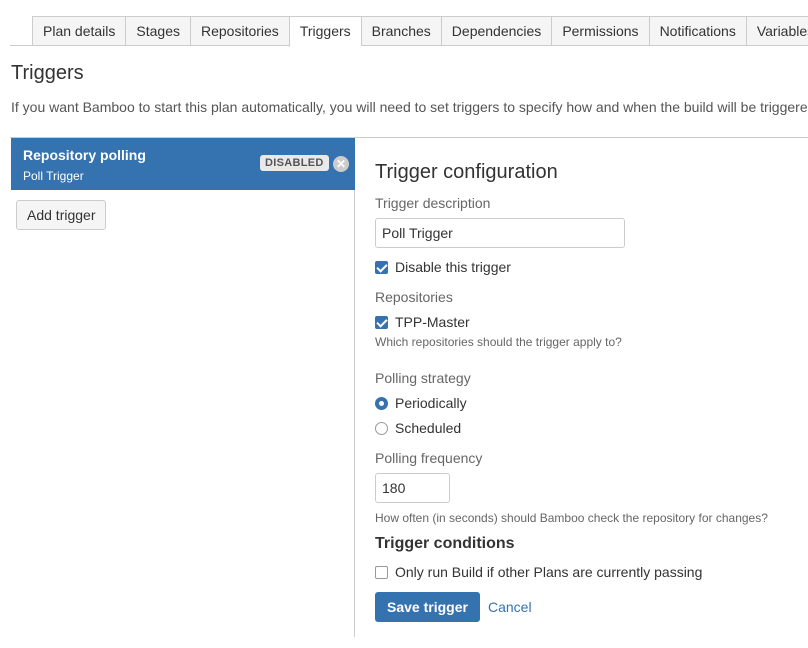 This screenshot has width=808, height=648. What do you see at coordinates (427, 607) in the screenshot?
I see `save-trigger-button: Save trigger` at bounding box center [427, 607].